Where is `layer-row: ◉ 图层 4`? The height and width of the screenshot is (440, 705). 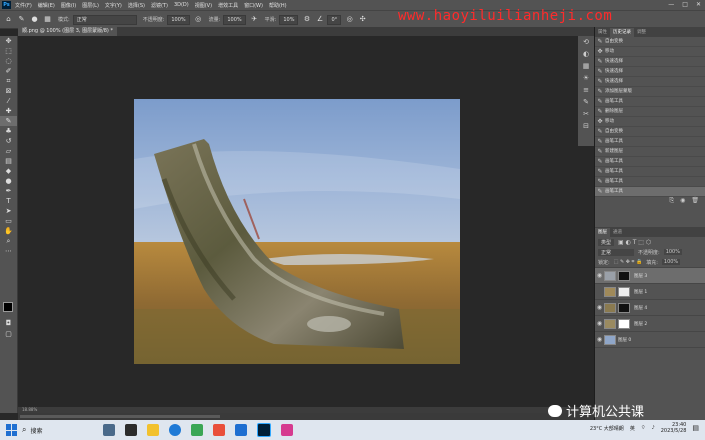
layer-row: ◉ 图层 4 is located at coordinates (650, 308).